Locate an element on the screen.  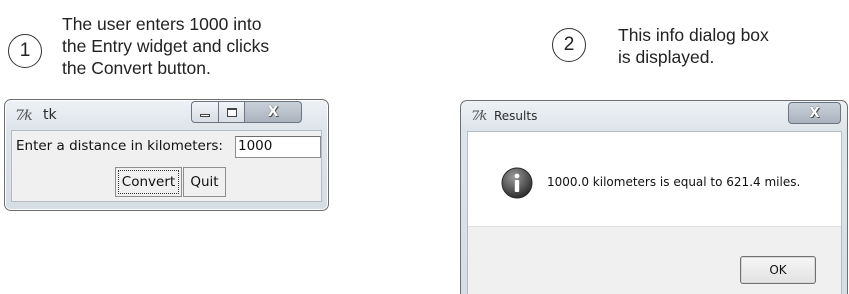
step-1-number: 1 is located at coordinates (25, 50).